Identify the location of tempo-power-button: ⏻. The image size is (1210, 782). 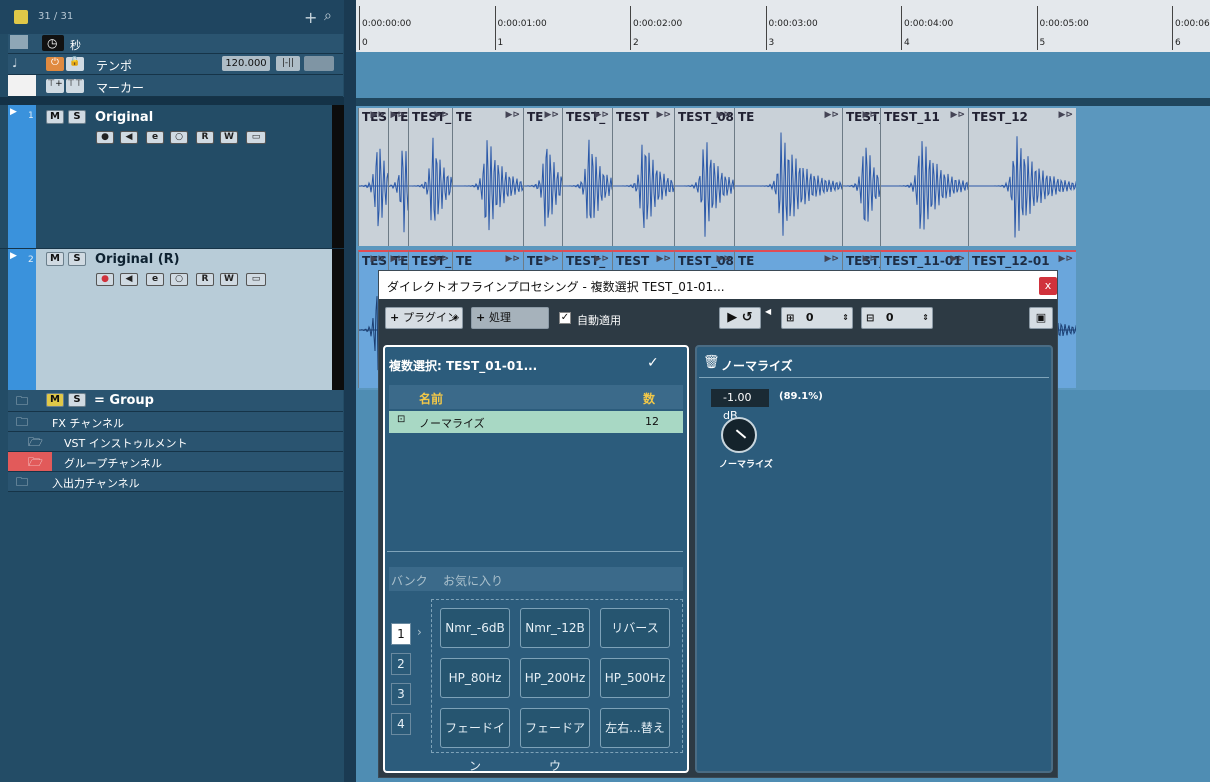
(55, 64).